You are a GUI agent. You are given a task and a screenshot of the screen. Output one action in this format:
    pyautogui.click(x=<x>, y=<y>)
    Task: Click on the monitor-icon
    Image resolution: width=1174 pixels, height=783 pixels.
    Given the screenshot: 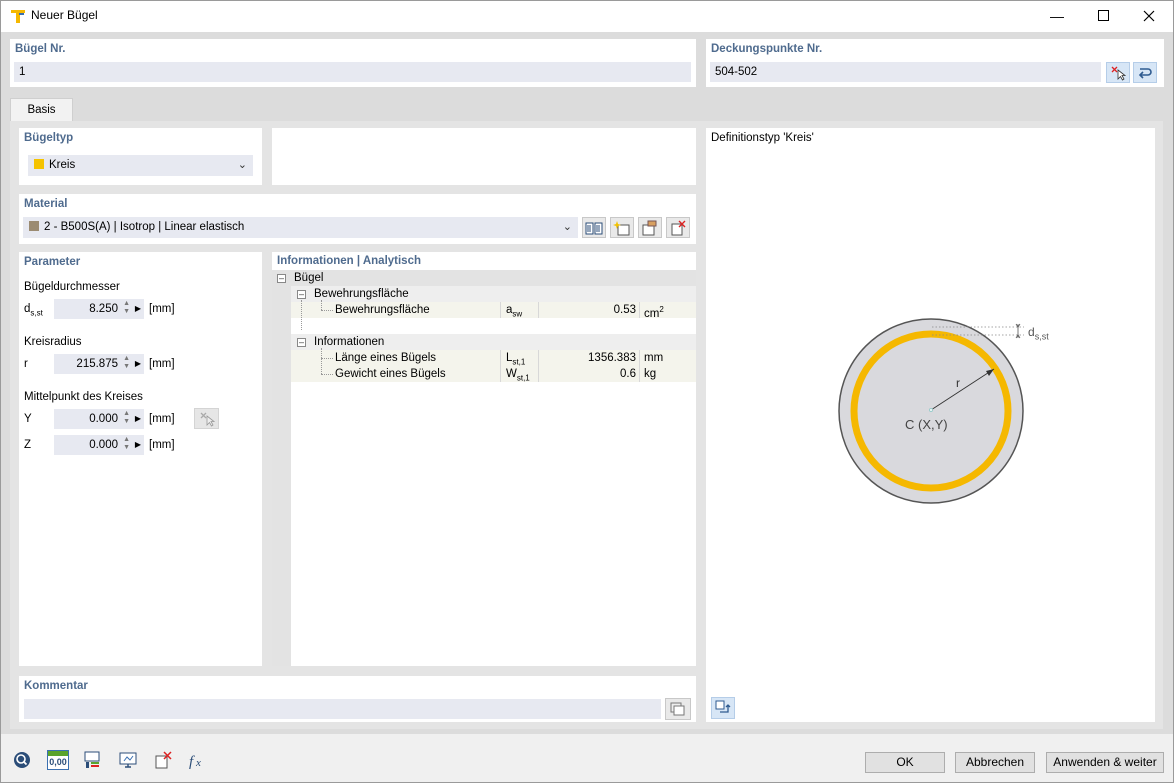 What is the action you would take?
    pyautogui.click(x=128, y=760)
    